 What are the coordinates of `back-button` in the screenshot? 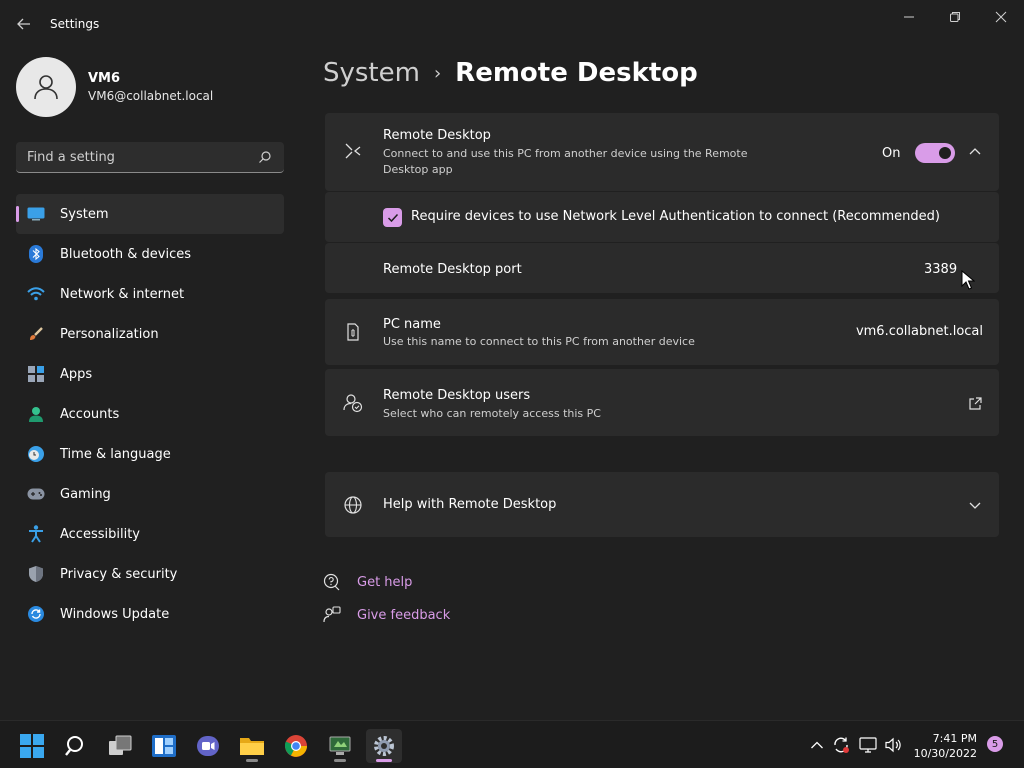 It's located at (24, 24).